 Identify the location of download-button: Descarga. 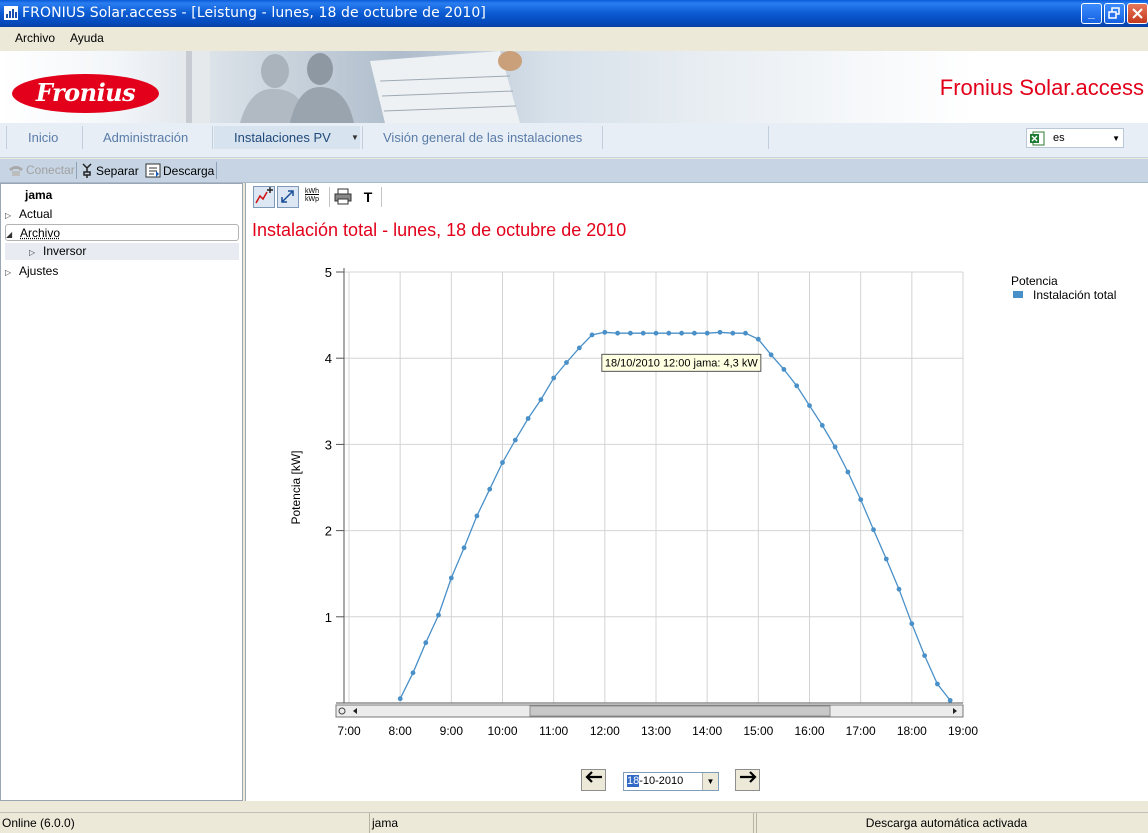
(179, 170).